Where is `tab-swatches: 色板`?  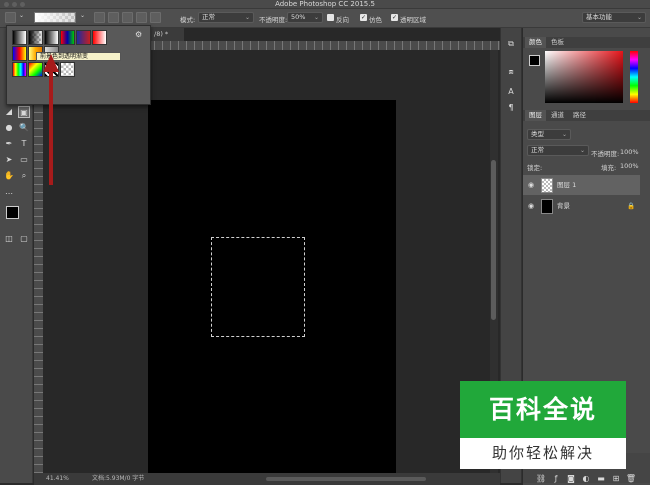 tab-swatches: 色板 is located at coordinates (557, 42).